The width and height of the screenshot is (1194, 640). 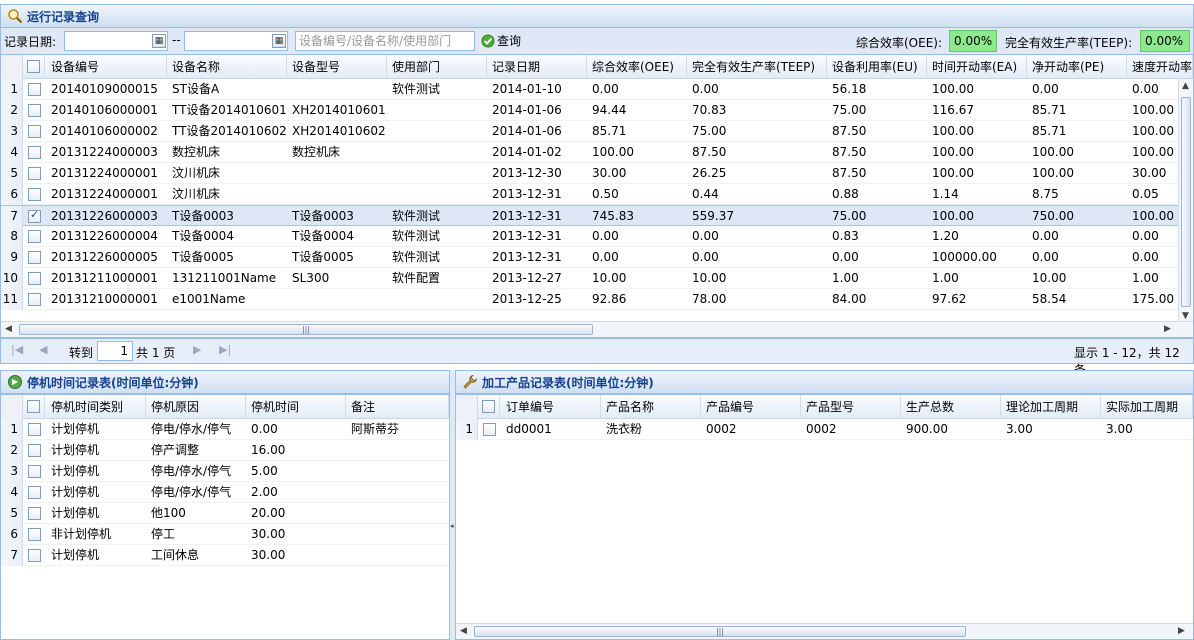 What do you see at coordinates (17, 349) in the screenshot?
I see `first-page-icon: |◀` at bounding box center [17, 349].